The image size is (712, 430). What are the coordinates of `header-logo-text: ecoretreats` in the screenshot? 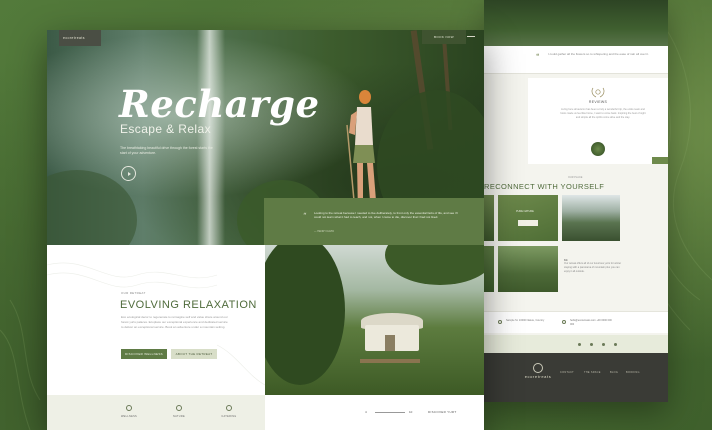 It's located at (74, 38).